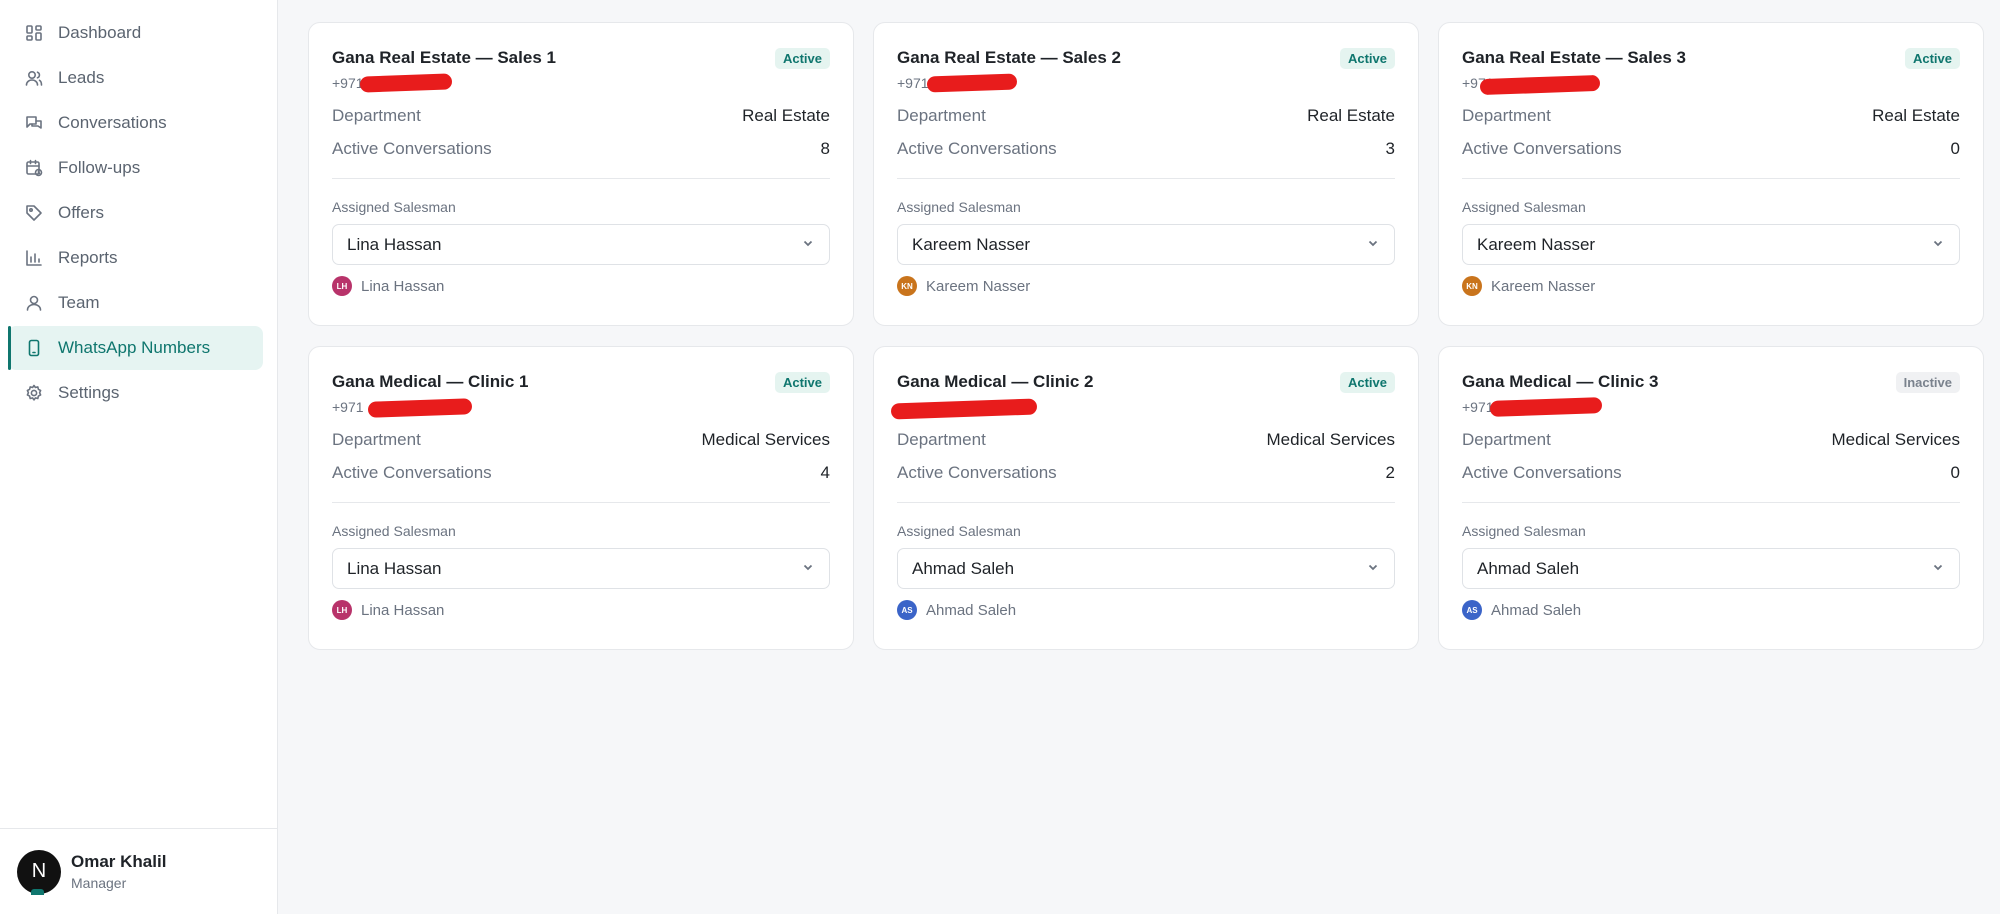  I want to click on sidebar-item-label: Settings, so click(89, 392).